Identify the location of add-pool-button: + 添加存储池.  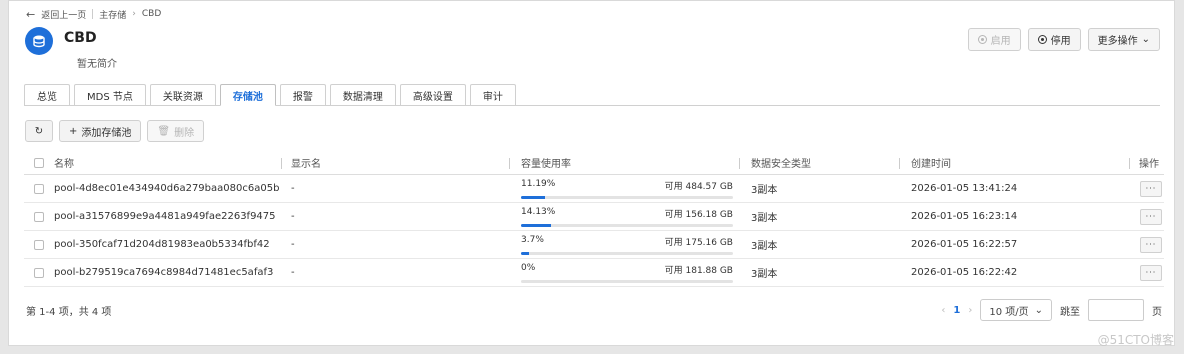
(100, 131).